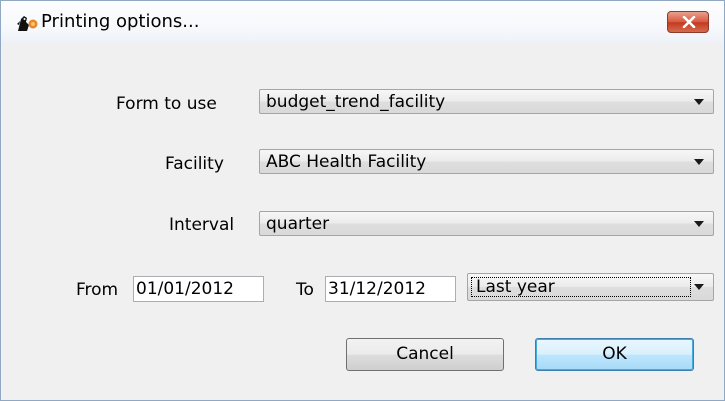  Describe the element at coordinates (346, 162) in the screenshot. I see `facility-value: ABC Health Facility` at that location.